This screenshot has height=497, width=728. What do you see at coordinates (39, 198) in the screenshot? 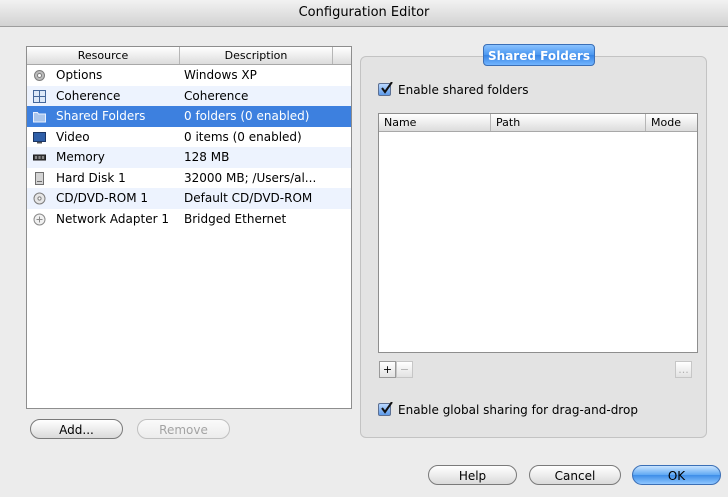
I see `cd-icon` at bounding box center [39, 198].